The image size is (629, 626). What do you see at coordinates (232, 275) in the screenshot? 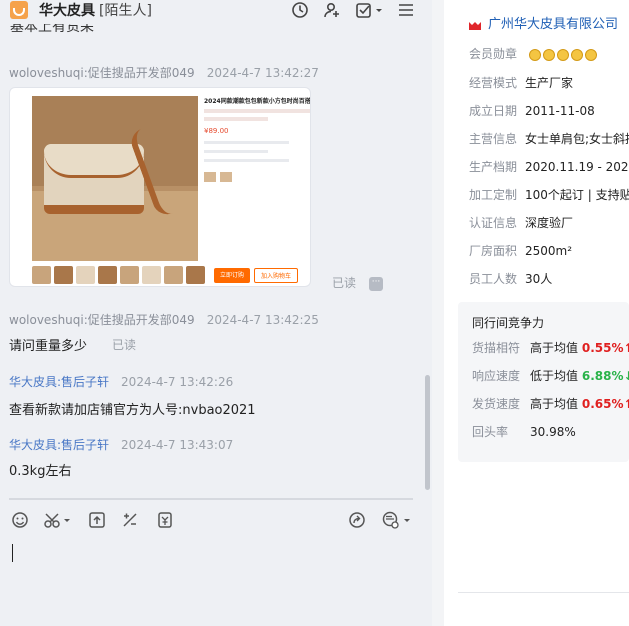
I see `buy-now-button: 立即订购` at bounding box center [232, 275].